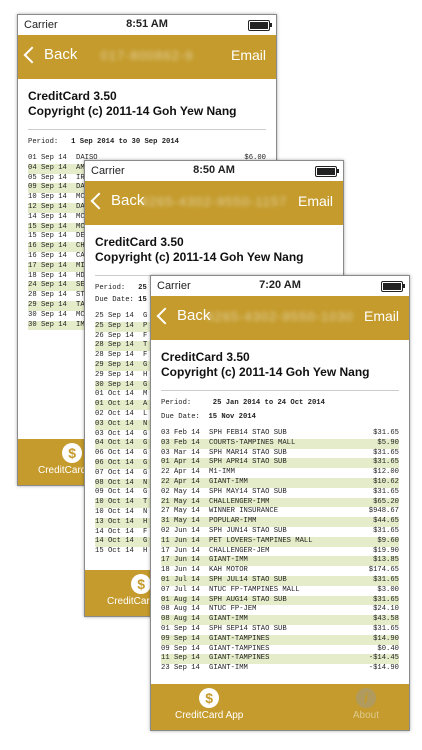  I want to click on transaction-date: 10 Oct 14, so click(114, 511).